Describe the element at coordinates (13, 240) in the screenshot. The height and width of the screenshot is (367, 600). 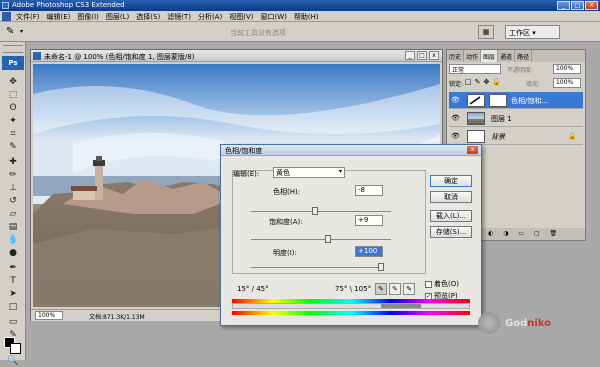
I see `blur-tool-icon: 💧` at that location.